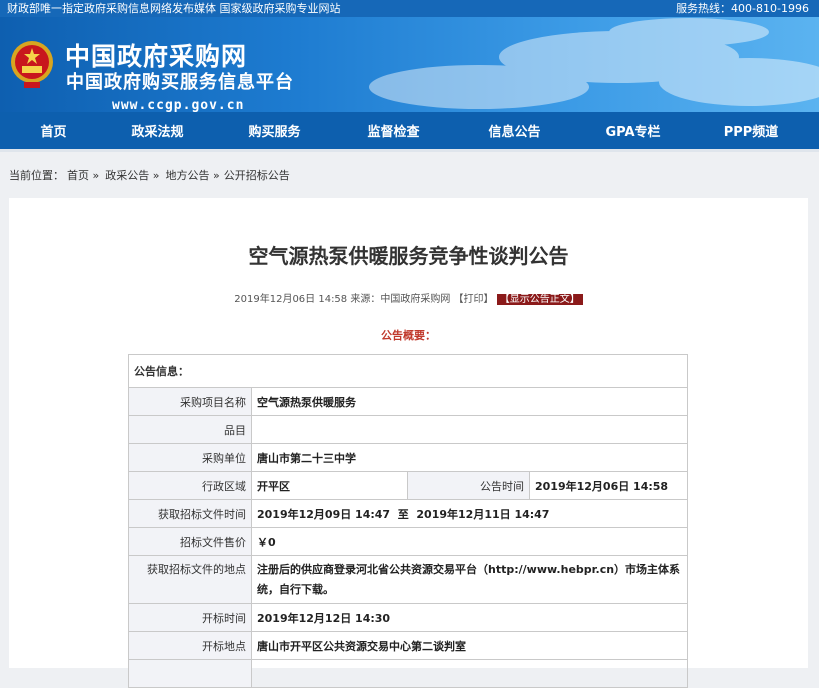  I want to click on project-name-value: 空气源热泵供暖服务, so click(469, 401).